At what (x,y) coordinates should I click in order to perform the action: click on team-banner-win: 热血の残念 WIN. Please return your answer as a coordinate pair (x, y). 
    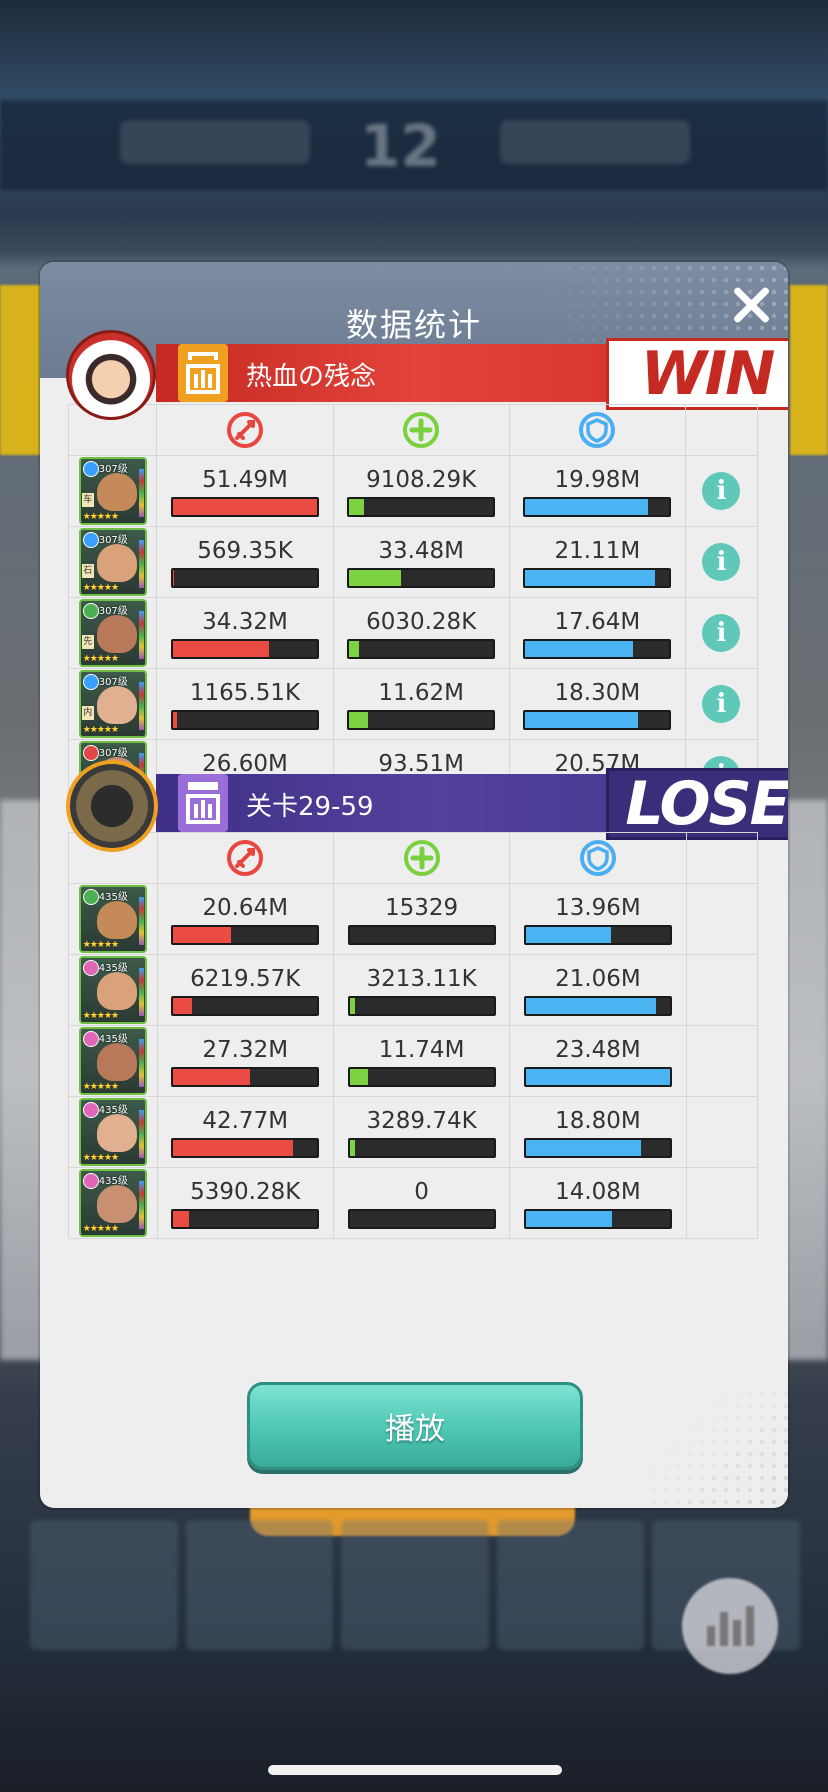
    Looking at the image, I should click on (427, 375).